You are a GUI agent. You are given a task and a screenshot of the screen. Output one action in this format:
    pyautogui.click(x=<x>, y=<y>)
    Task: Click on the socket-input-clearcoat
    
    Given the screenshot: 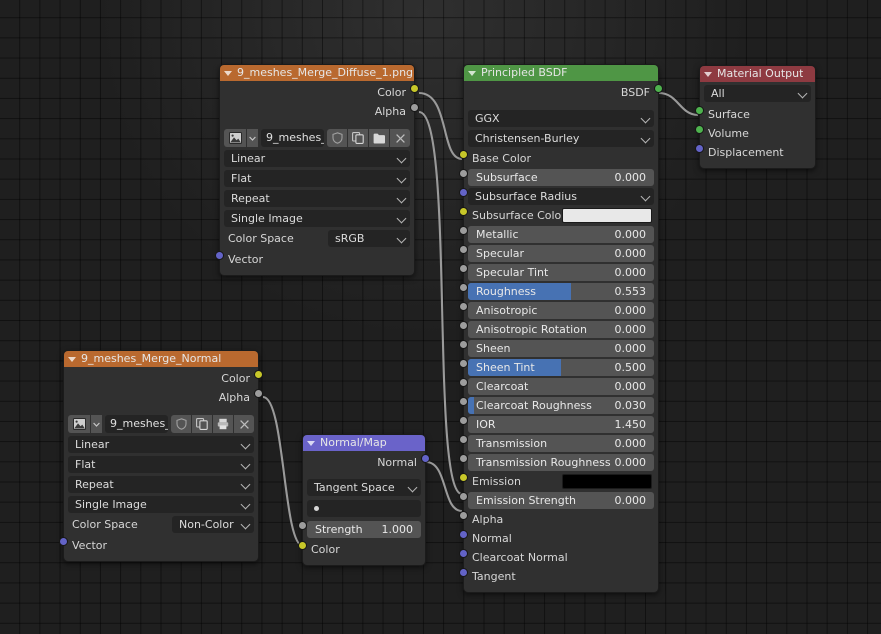 What is the action you would take?
    pyautogui.click(x=463, y=382)
    